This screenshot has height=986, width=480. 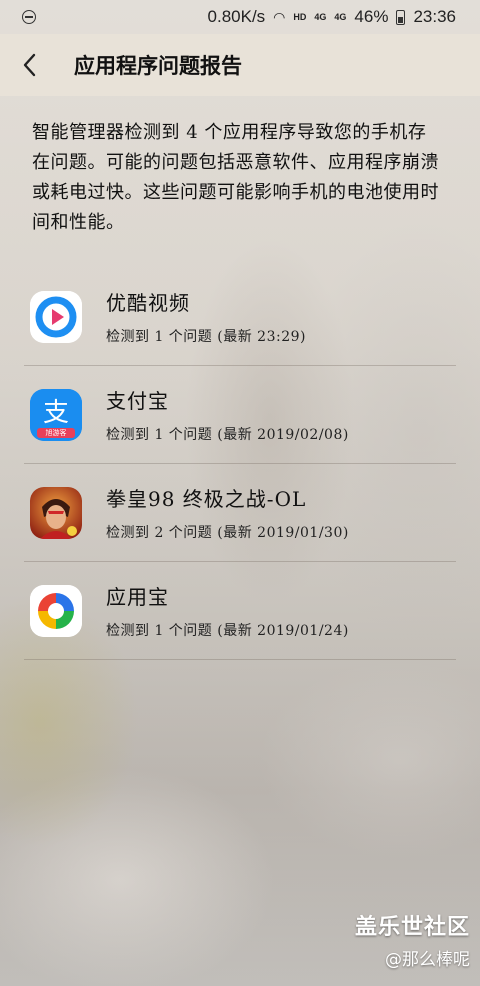 I want to click on app-issue-detail: 检测到 2 个问题 (最新 2019/01/30), so click(x=227, y=533).